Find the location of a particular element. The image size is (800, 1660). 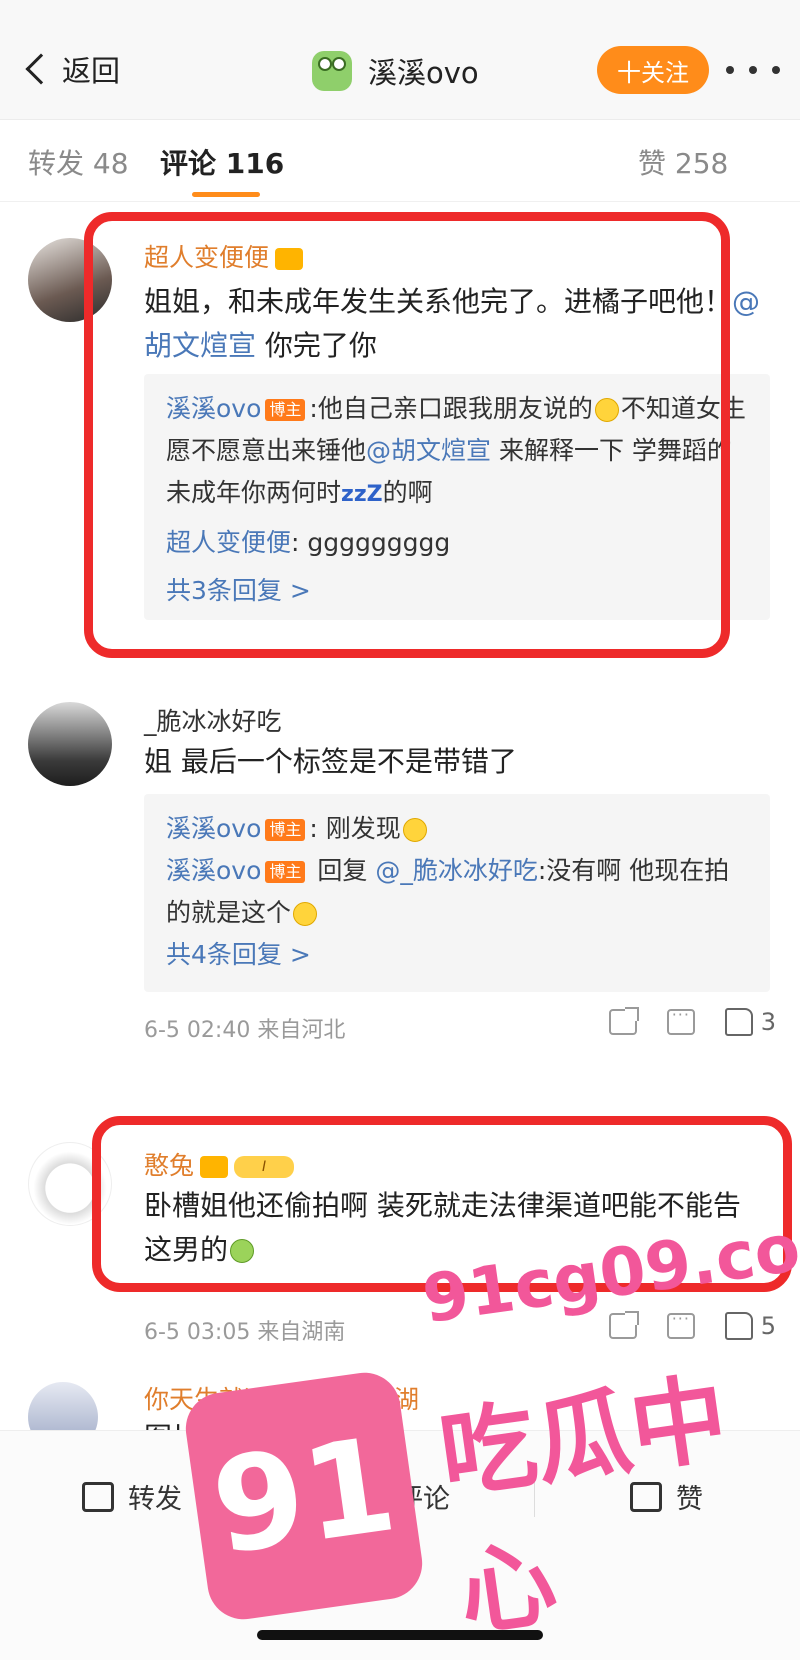

comment-actions: 3 is located at coordinates (692, 1020).